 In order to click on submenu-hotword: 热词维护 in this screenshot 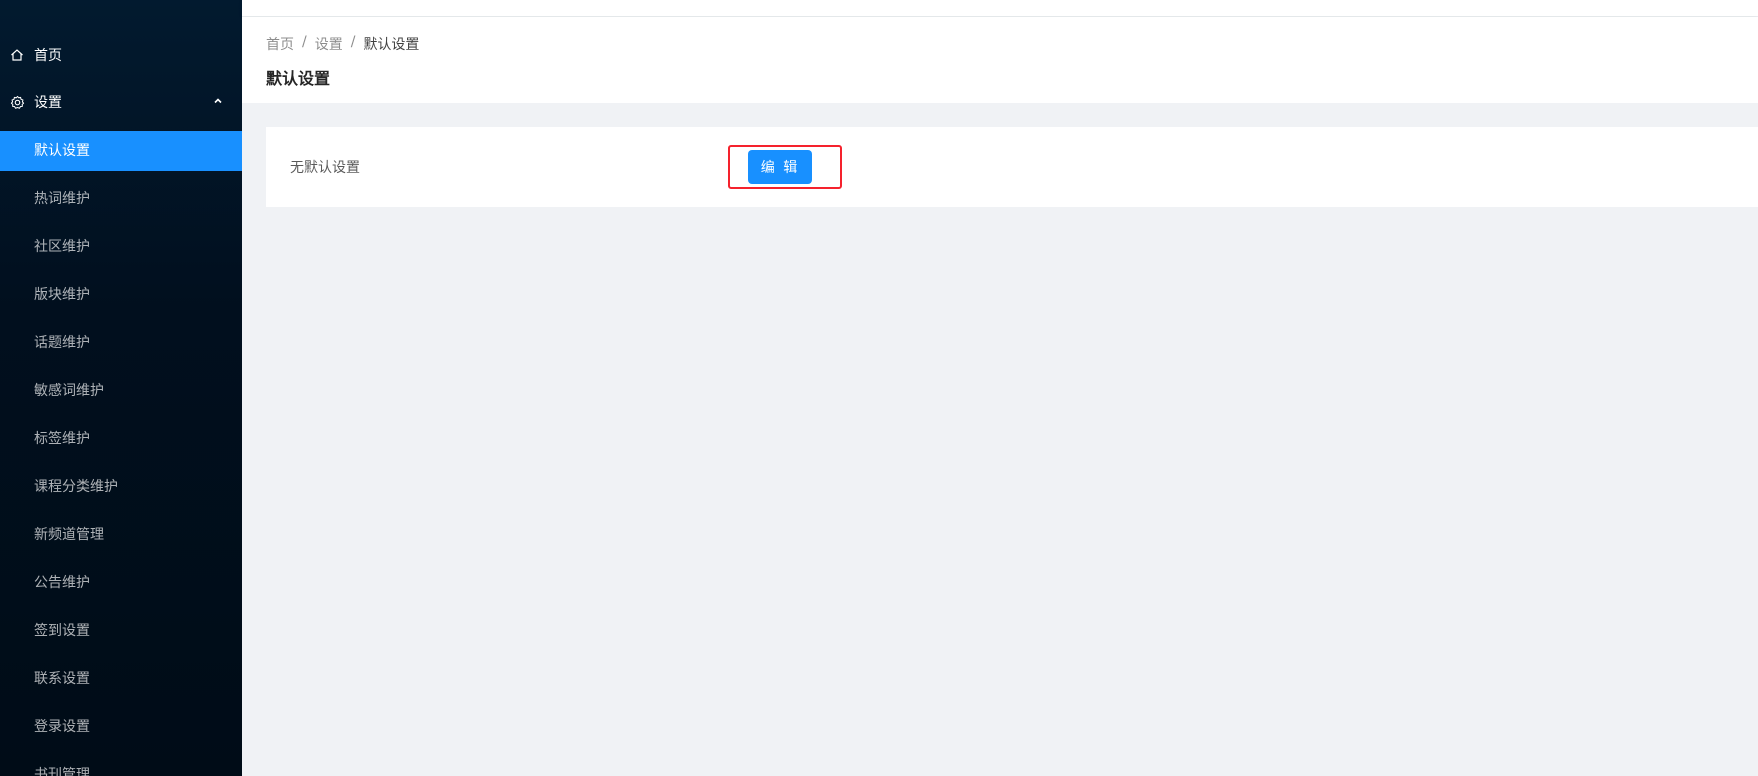, I will do `click(121, 199)`.